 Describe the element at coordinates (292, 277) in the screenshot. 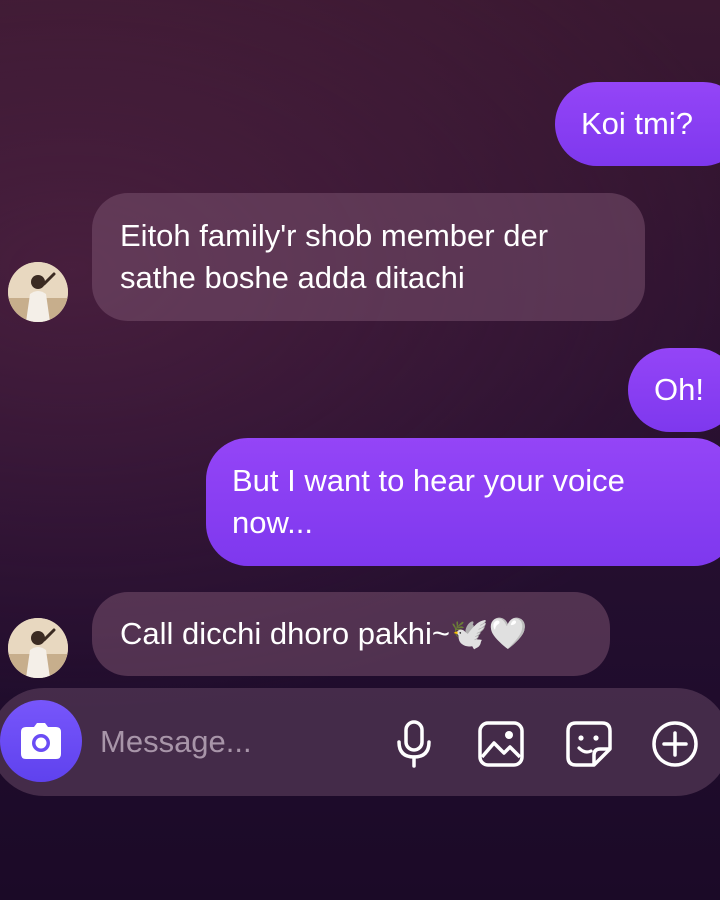

I see `message-text-line: sathe boshe adda ditachi` at that location.